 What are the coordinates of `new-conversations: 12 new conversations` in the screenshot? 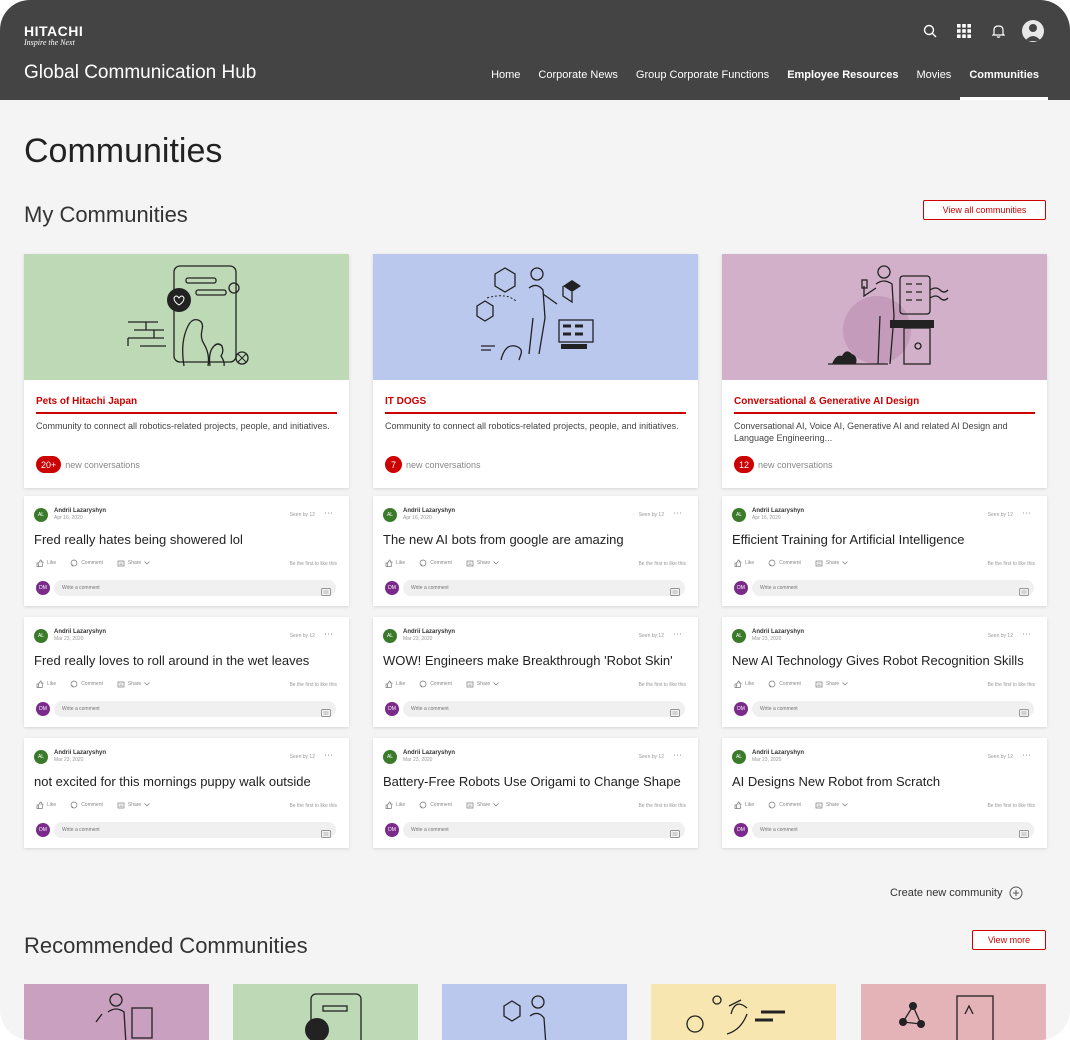 It's located at (884, 464).